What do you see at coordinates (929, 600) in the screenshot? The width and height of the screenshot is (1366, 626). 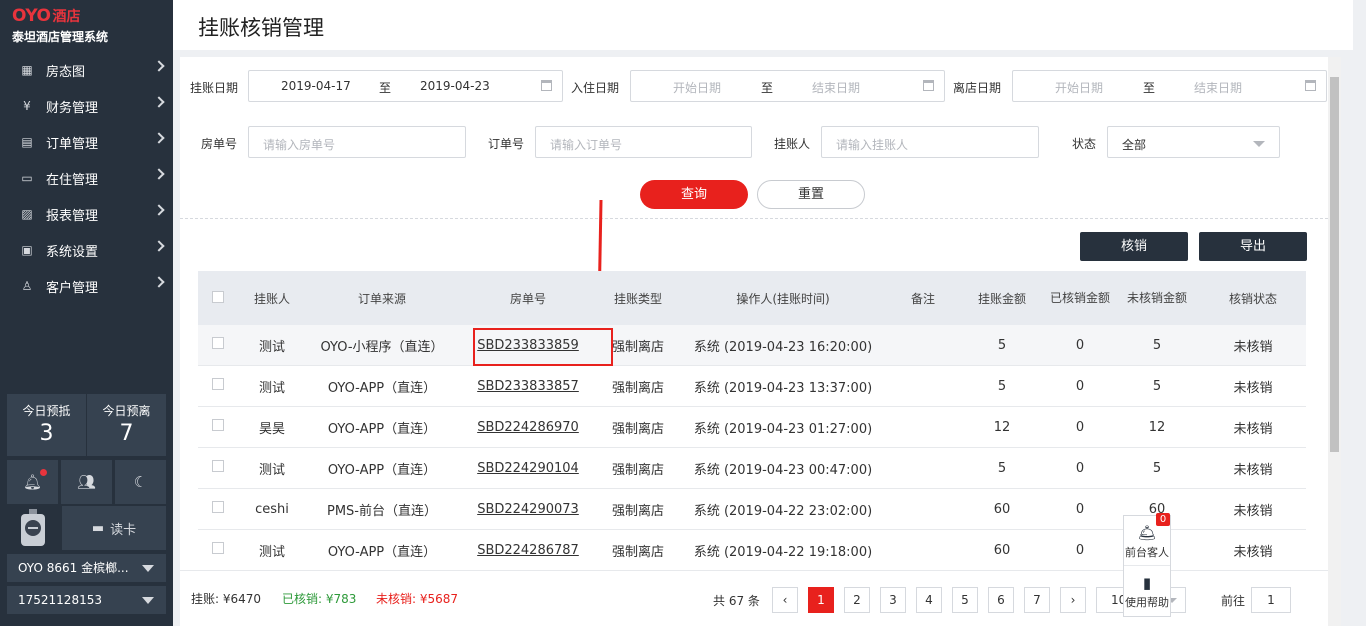 I see `page-button-4: 4` at bounding box center [929, 600].